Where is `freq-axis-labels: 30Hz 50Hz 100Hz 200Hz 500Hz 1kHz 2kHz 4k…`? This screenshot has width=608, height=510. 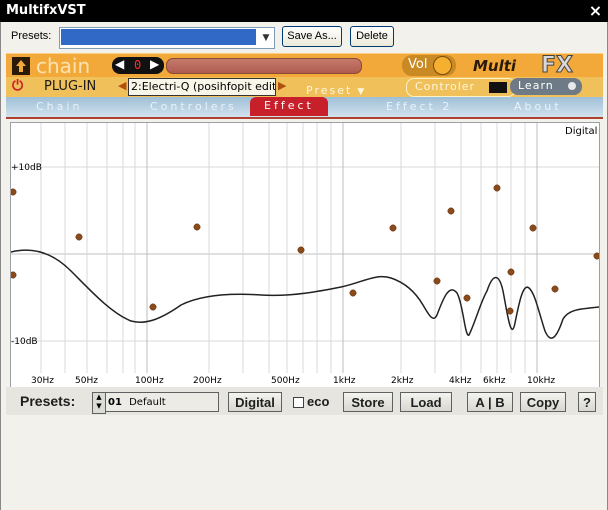
freq-axis-labels: 30Hz 50Hz 100Hz 200Hz 500Hz 1kHz 2kHz 4k… is located at coordinates (293, 381).